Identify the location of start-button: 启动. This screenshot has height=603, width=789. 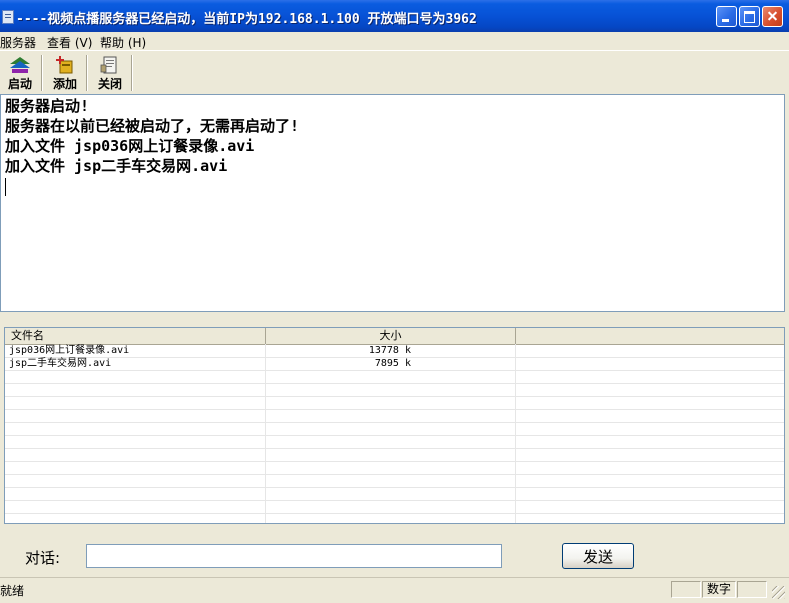
(20, 73).